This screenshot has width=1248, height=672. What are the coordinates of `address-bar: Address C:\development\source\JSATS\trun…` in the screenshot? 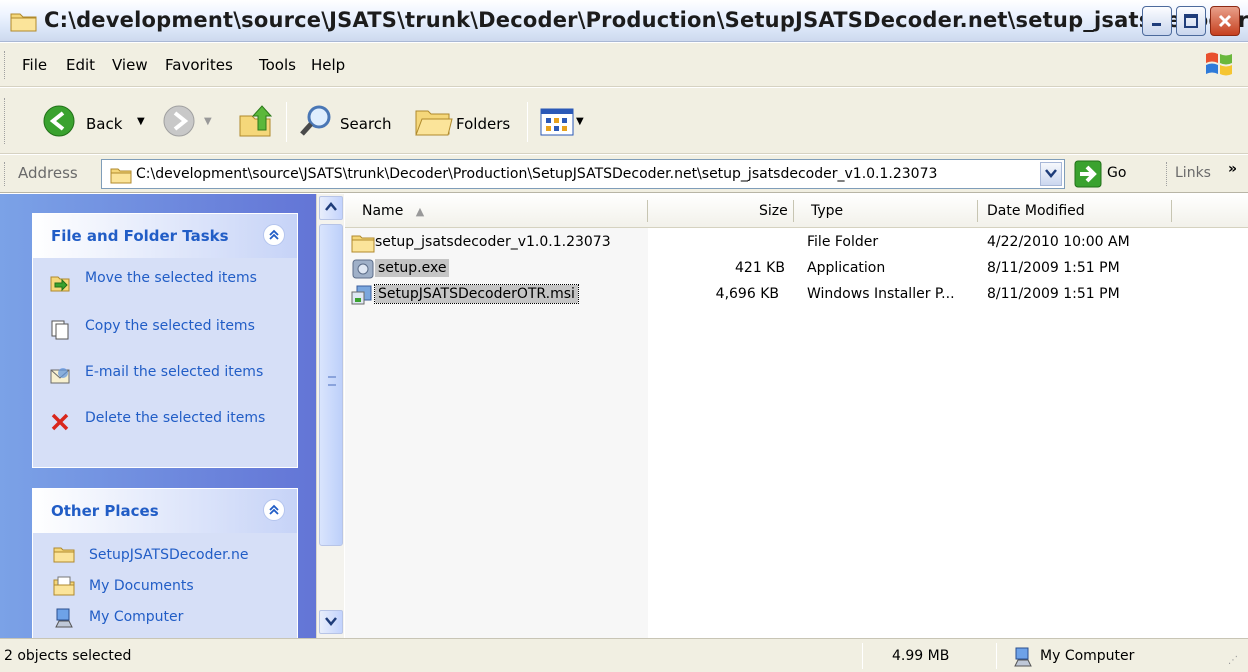 It's located at (624, 174).